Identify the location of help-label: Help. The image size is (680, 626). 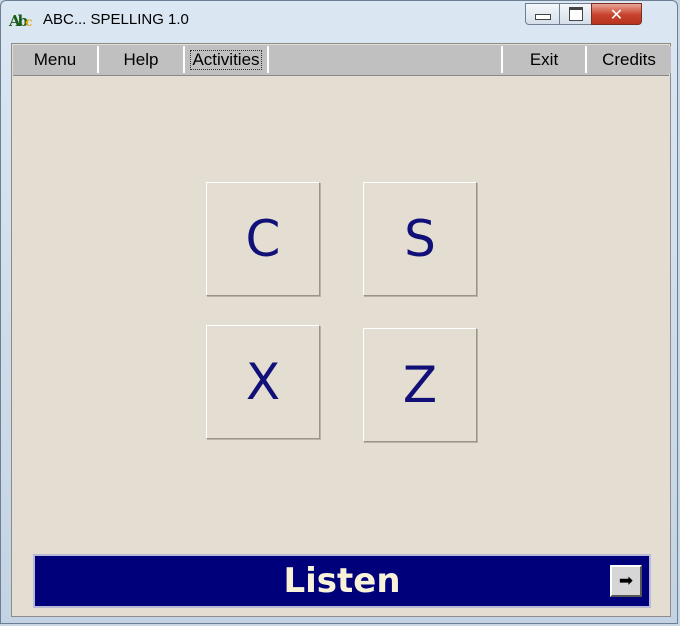
(141, 59).